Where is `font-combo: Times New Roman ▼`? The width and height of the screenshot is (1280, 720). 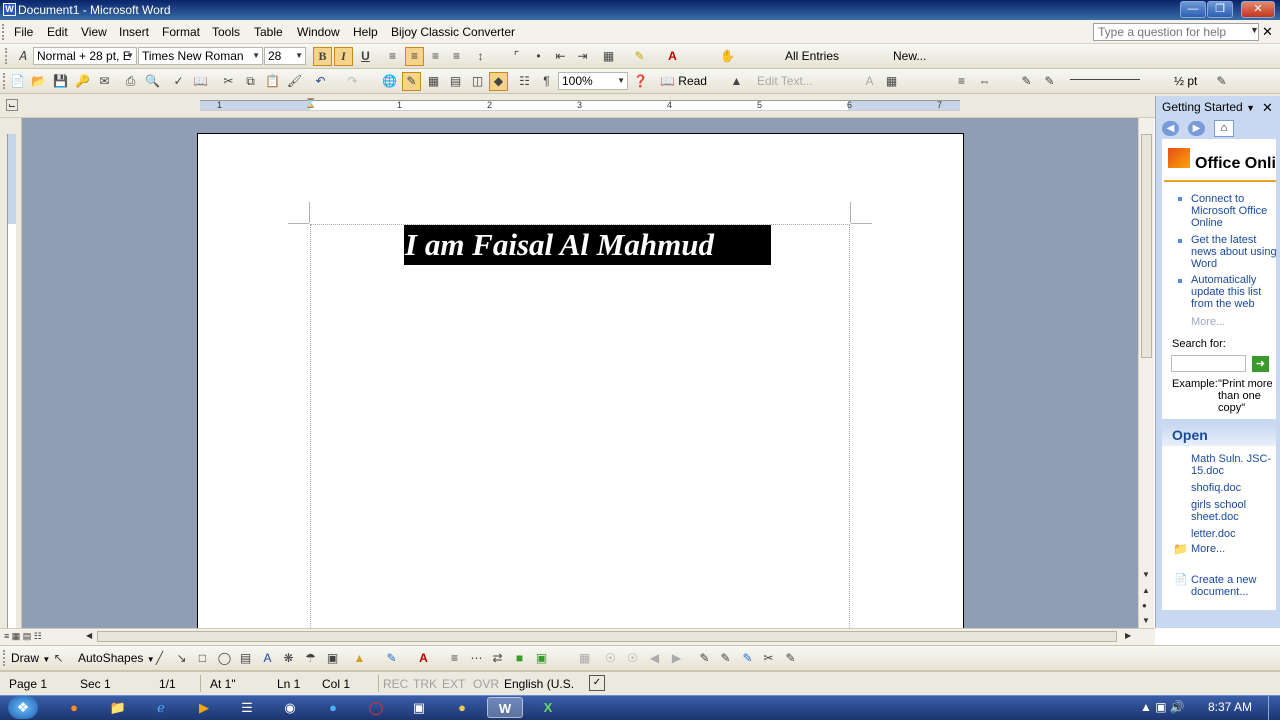
font-combo: Times New Roman ▼ is located at coordinates (200, 56).